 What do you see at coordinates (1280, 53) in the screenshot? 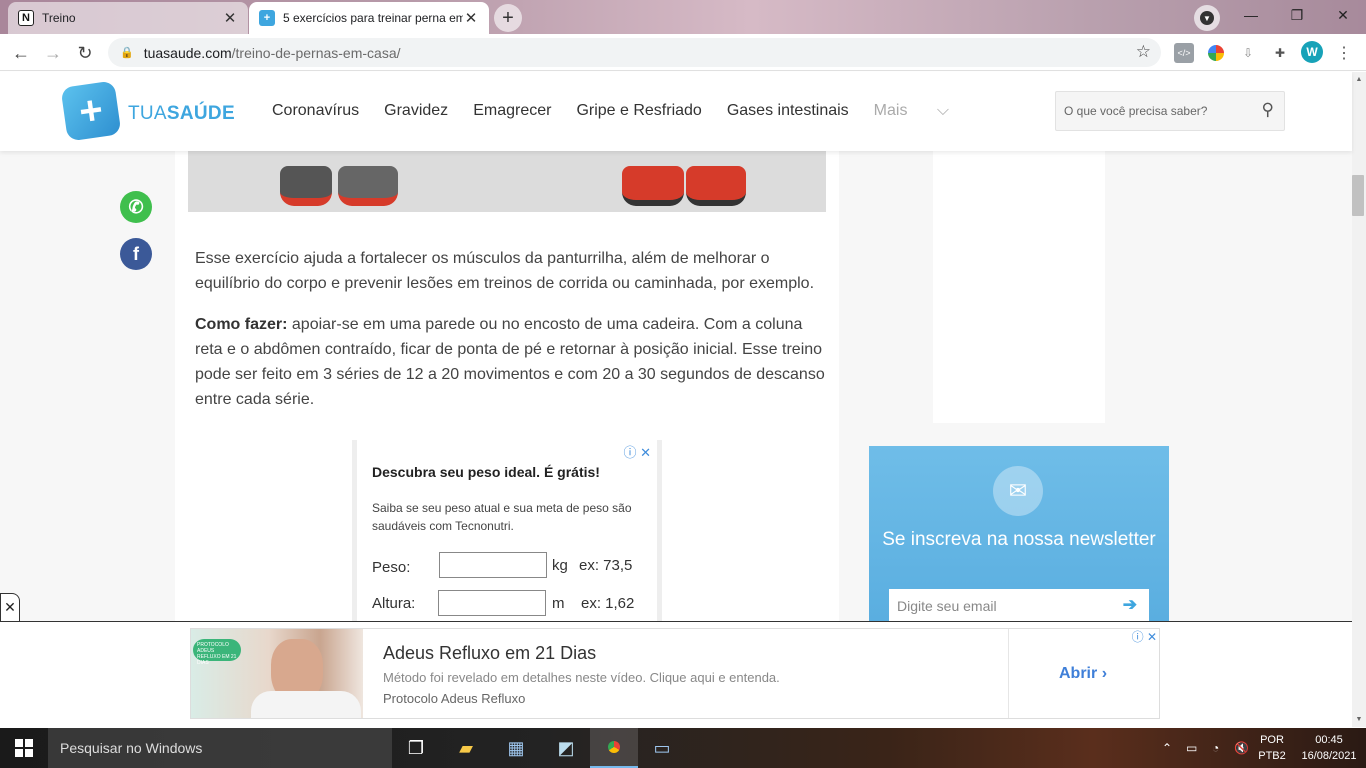
I see `puzzle-extensions-icon: ✚` at bounding box center [1280, 53].